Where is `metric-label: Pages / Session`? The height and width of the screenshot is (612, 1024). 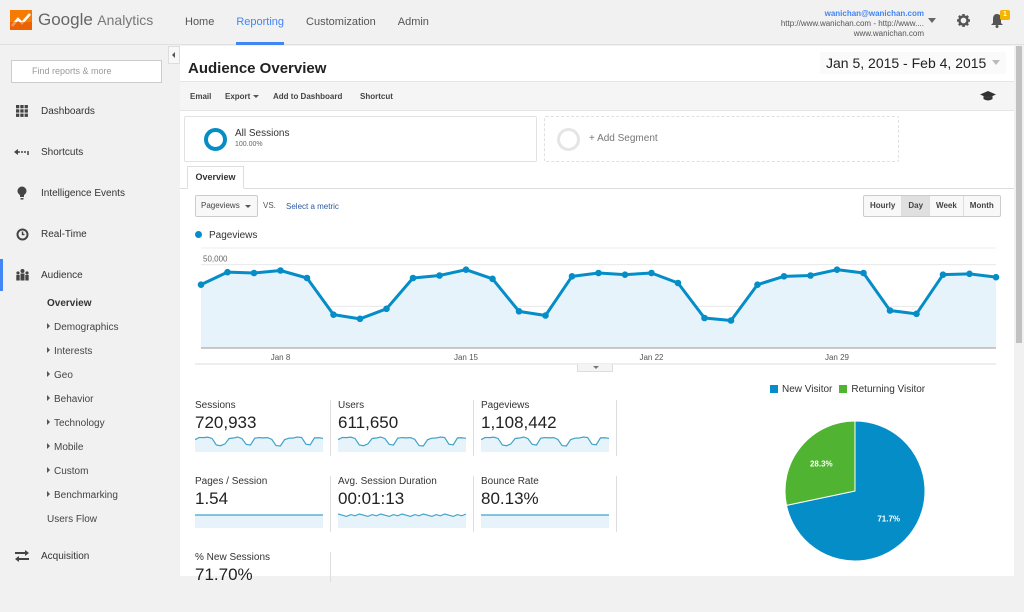
metric-label: Pages / Session is located at coordinates (231, 481).